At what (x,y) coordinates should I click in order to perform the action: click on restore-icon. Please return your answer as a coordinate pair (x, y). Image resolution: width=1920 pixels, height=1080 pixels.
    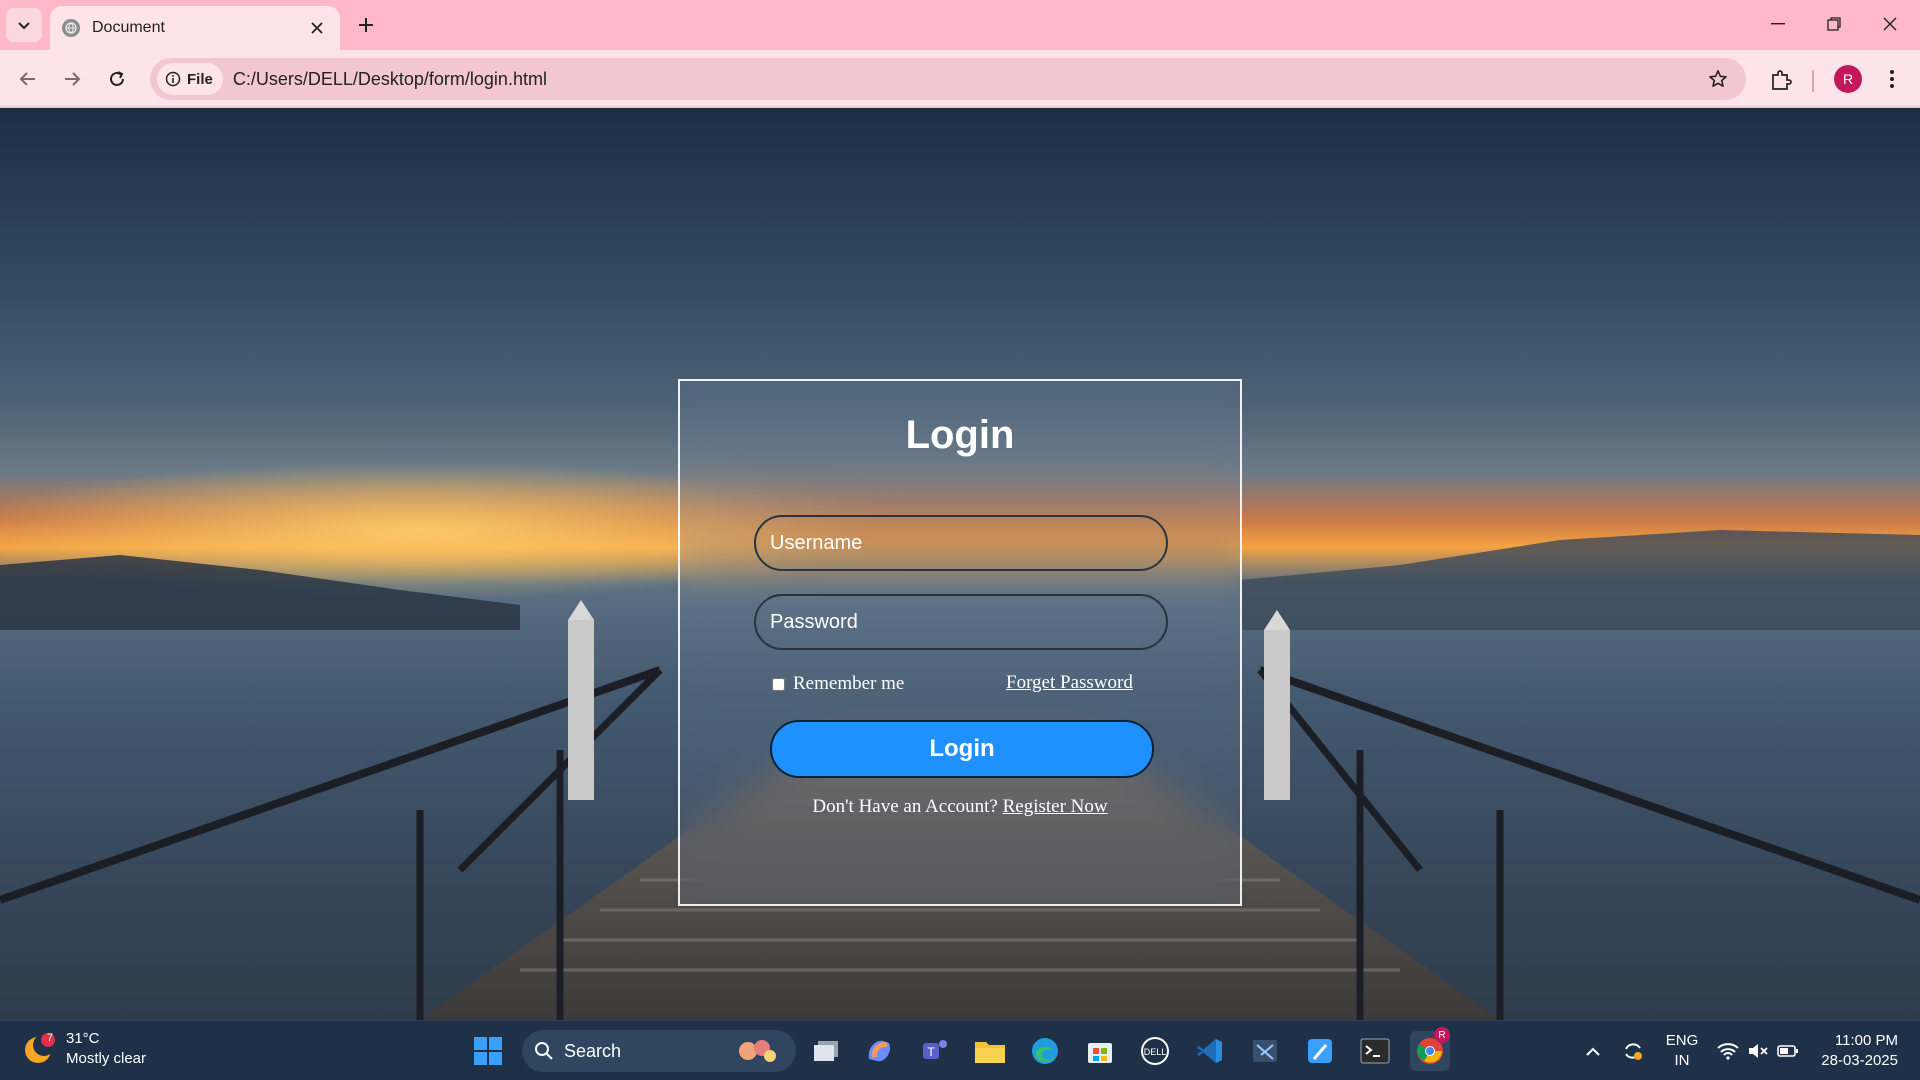
    Looking at the image, I should click on (1834, 24).